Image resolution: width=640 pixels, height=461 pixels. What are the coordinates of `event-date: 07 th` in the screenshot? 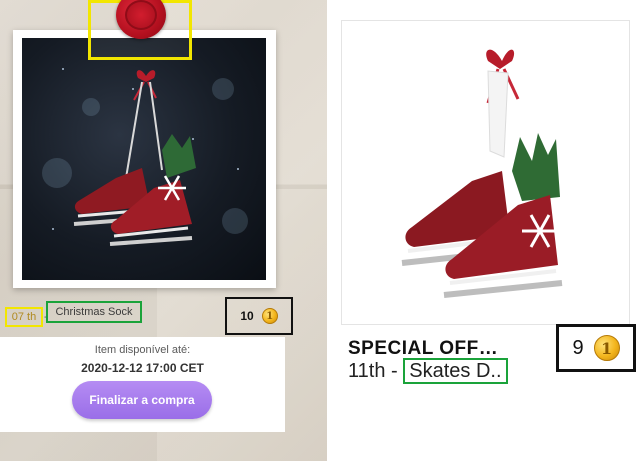 It's located at (24, 317).